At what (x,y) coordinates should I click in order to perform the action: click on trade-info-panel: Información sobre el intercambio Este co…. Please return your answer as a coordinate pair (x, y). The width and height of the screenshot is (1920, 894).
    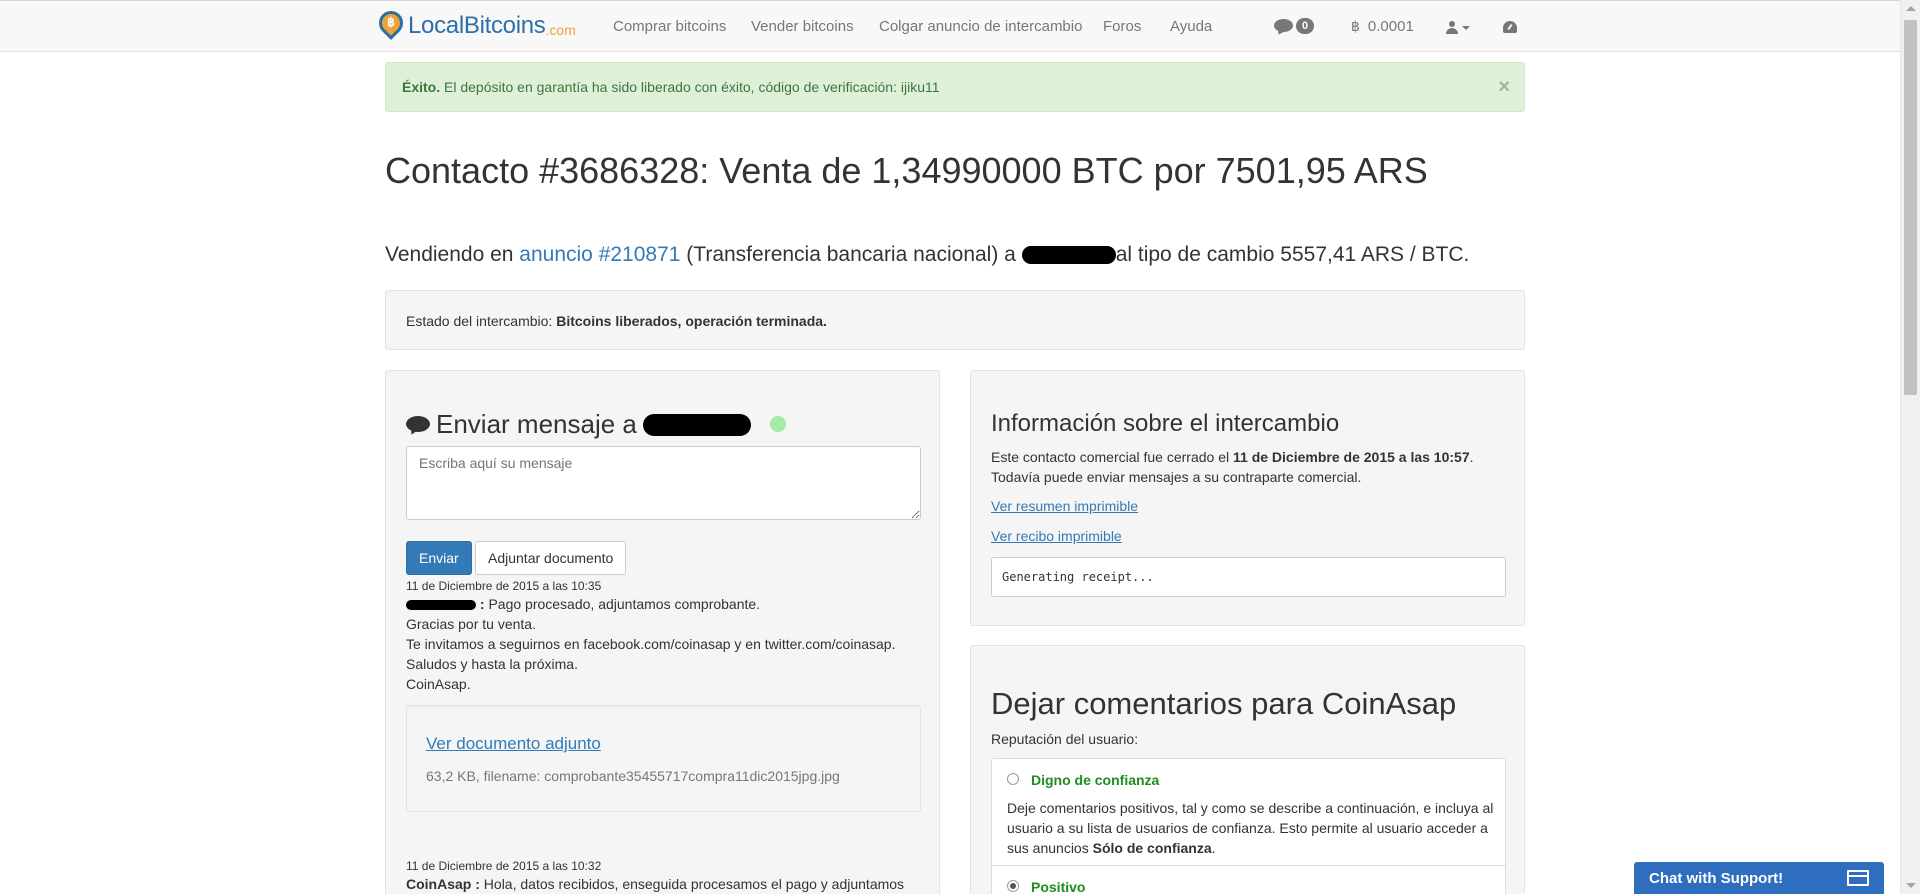
    Looking at the image, I should click on (1247, 498).